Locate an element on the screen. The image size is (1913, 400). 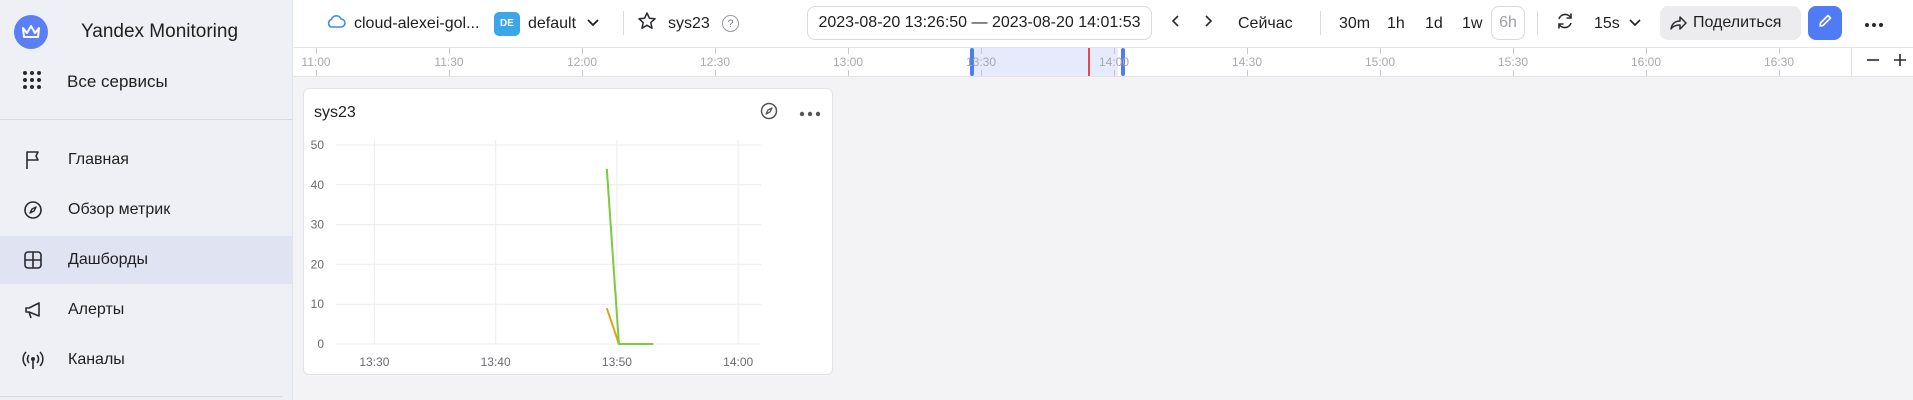
timeline-tick-label: 14:00 is located at coordinates (1114, 62).